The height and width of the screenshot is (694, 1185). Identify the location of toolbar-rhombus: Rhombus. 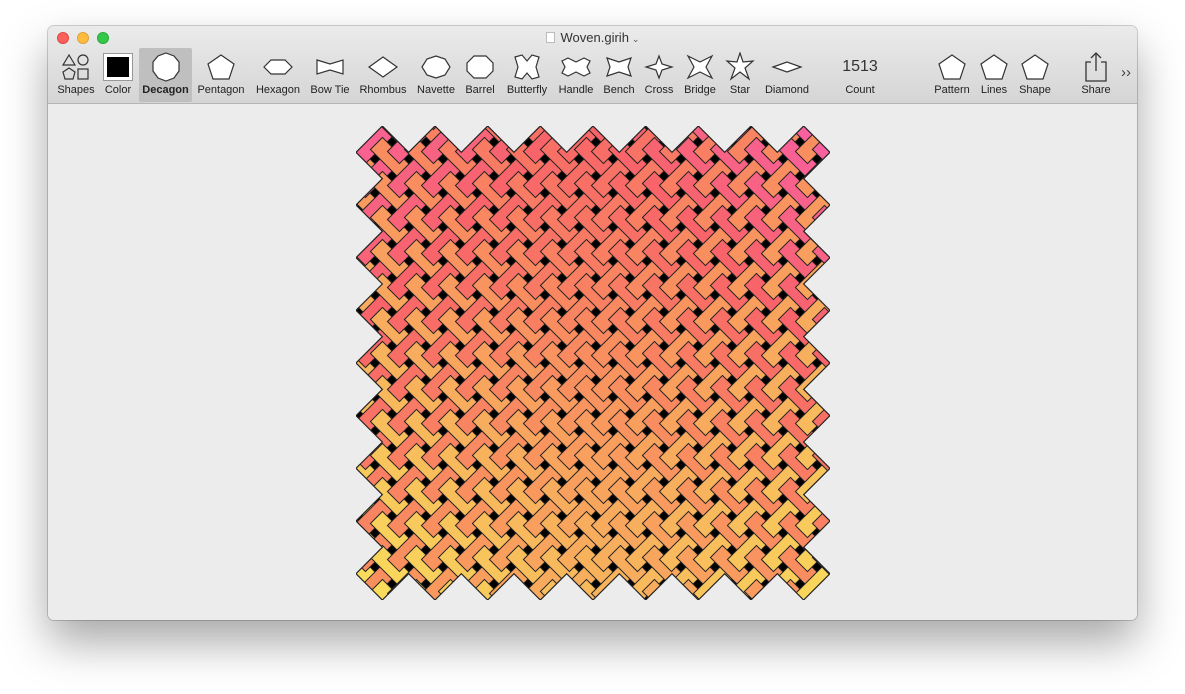
(383, 75).